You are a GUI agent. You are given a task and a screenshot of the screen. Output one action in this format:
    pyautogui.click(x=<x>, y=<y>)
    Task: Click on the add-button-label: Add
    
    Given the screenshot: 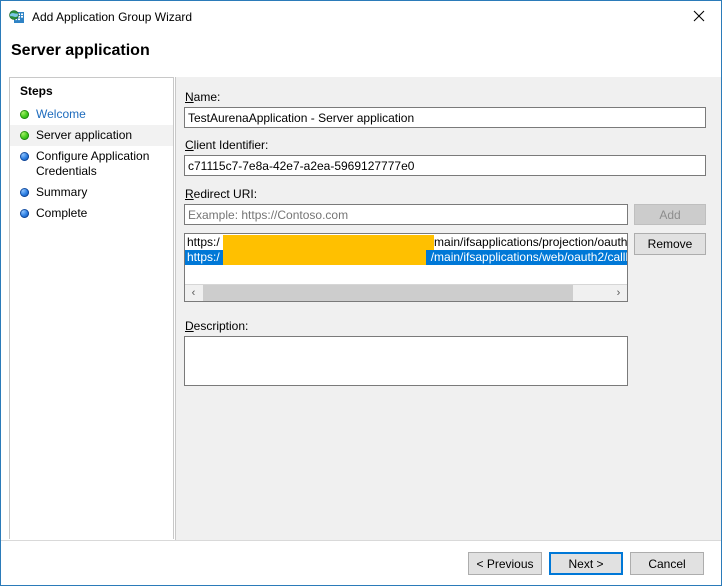 What is the action you would take?
    pyautogui.click(x=670, y=214)
    